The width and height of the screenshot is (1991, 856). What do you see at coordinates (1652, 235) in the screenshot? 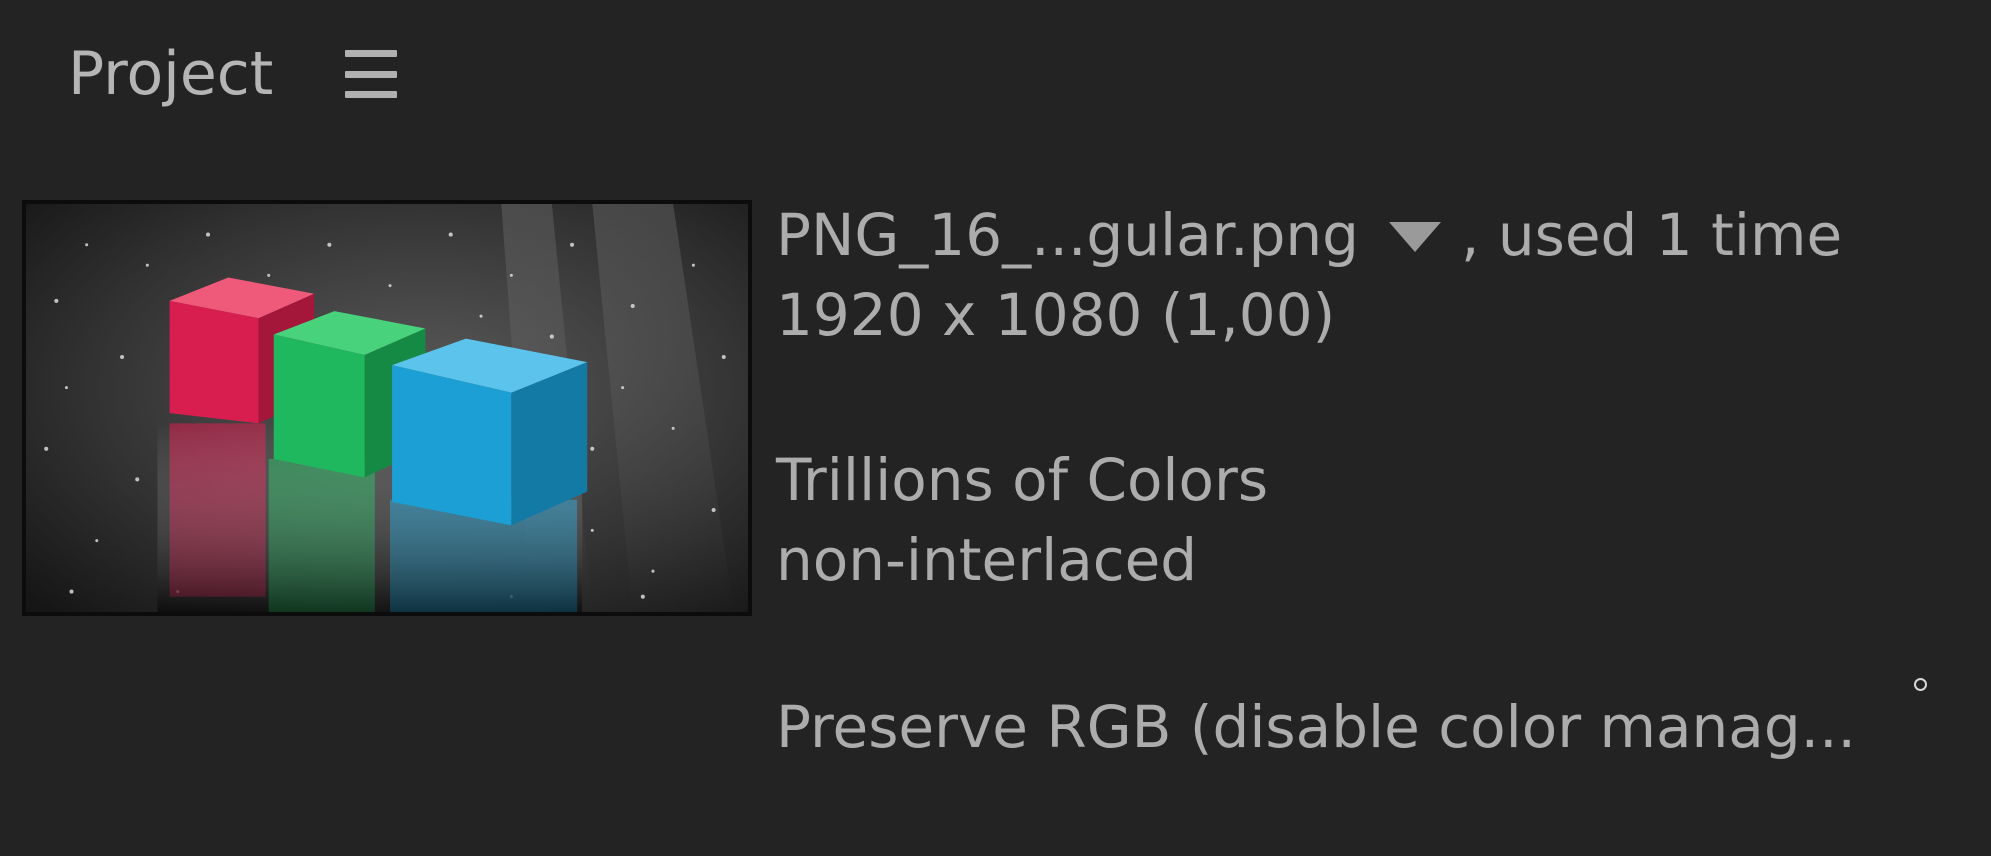
I see `asset-usage: , used 1 time` at bounding box center [1652, 235].